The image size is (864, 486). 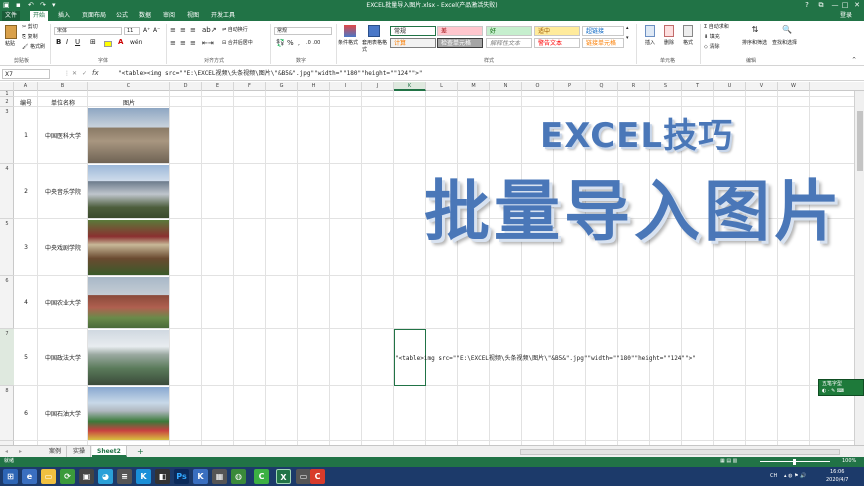 I want to click on column-header: U, so click(x=730, y=86).